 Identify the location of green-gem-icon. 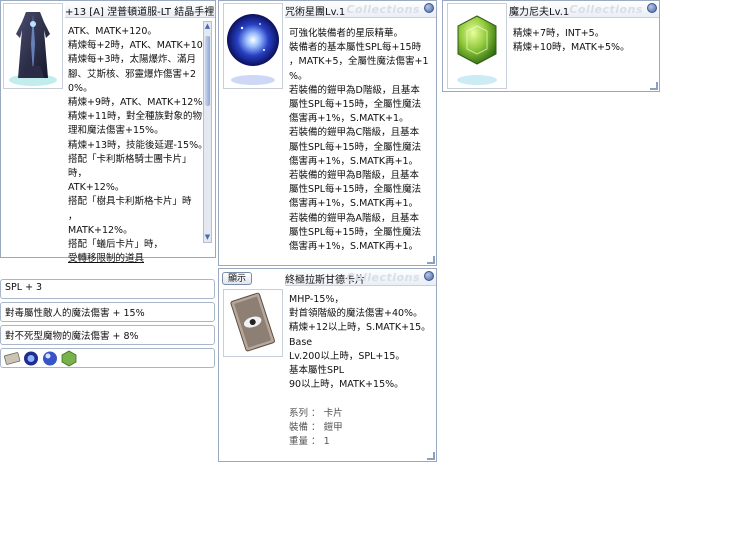
(477, 46).